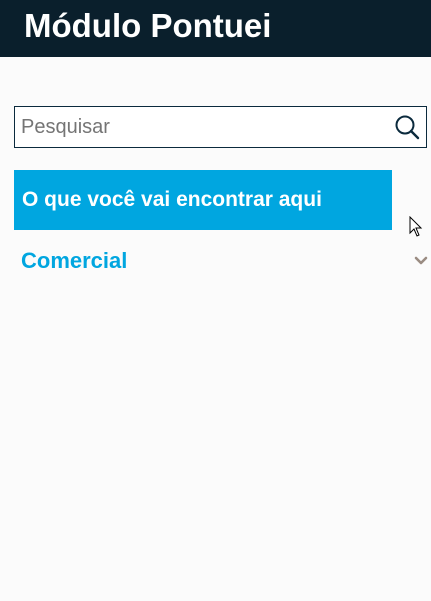 The width and height of the screenshot is (431, 601). What do you see at coordinates (74, 260) in the screenshot?
I see `accordion-item-label: Comercial` at bounding box center [74, 260].